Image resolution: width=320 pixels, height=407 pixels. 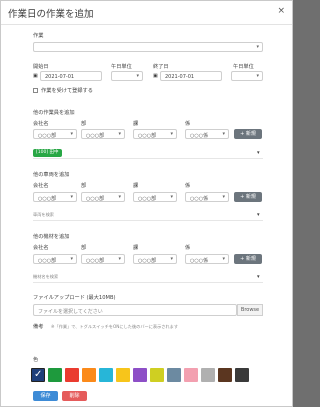 I want to click on section-workers-title: 他の作業員を追加, so click(x=54, y=113).